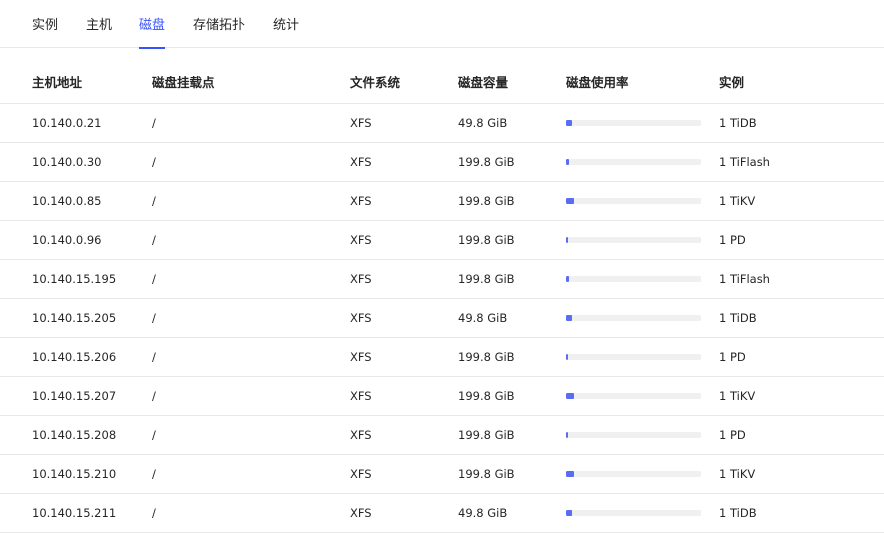 This screenshot has height=556, width=884. I want to click on host-cell: 10.140.0.30, so click(67, 162).